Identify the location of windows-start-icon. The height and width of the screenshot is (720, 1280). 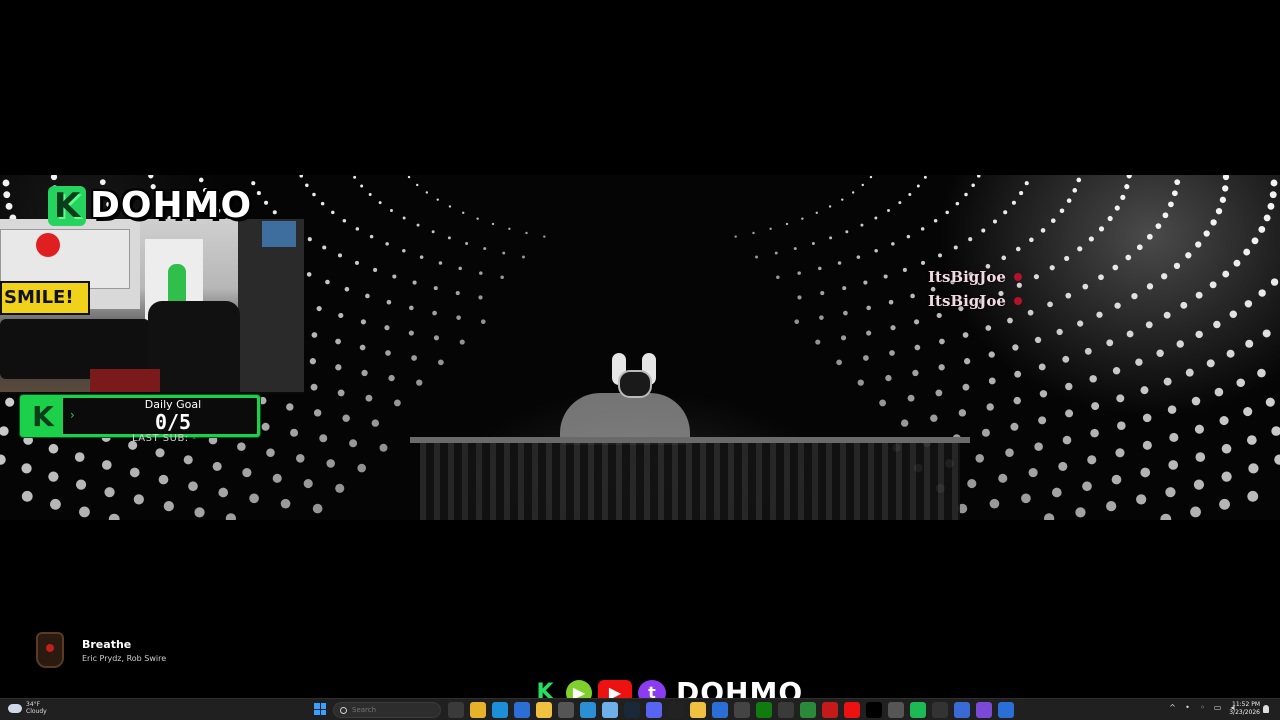
(320, 709).